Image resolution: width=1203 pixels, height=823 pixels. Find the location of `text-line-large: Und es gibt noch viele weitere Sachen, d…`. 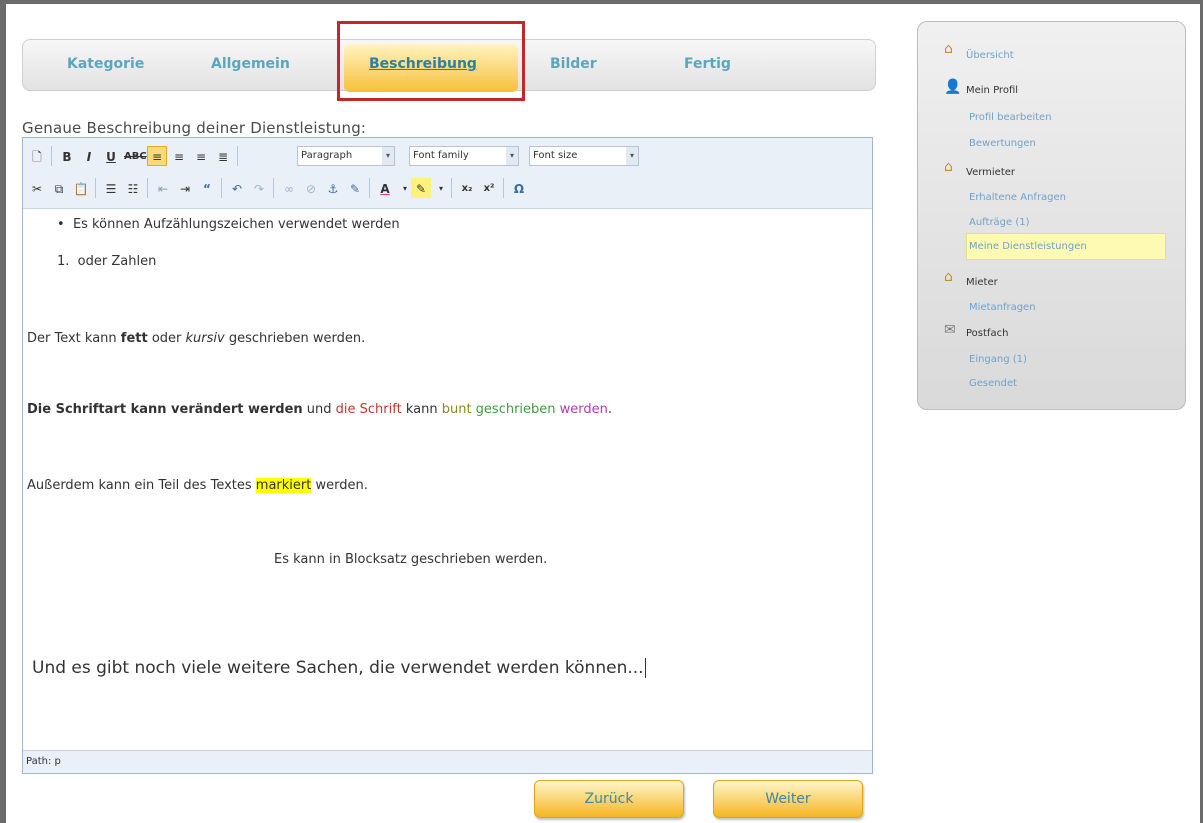

text-line-large: Und es gibt noch viele weitere Sachen, d… is located at coordinates (341, 668).